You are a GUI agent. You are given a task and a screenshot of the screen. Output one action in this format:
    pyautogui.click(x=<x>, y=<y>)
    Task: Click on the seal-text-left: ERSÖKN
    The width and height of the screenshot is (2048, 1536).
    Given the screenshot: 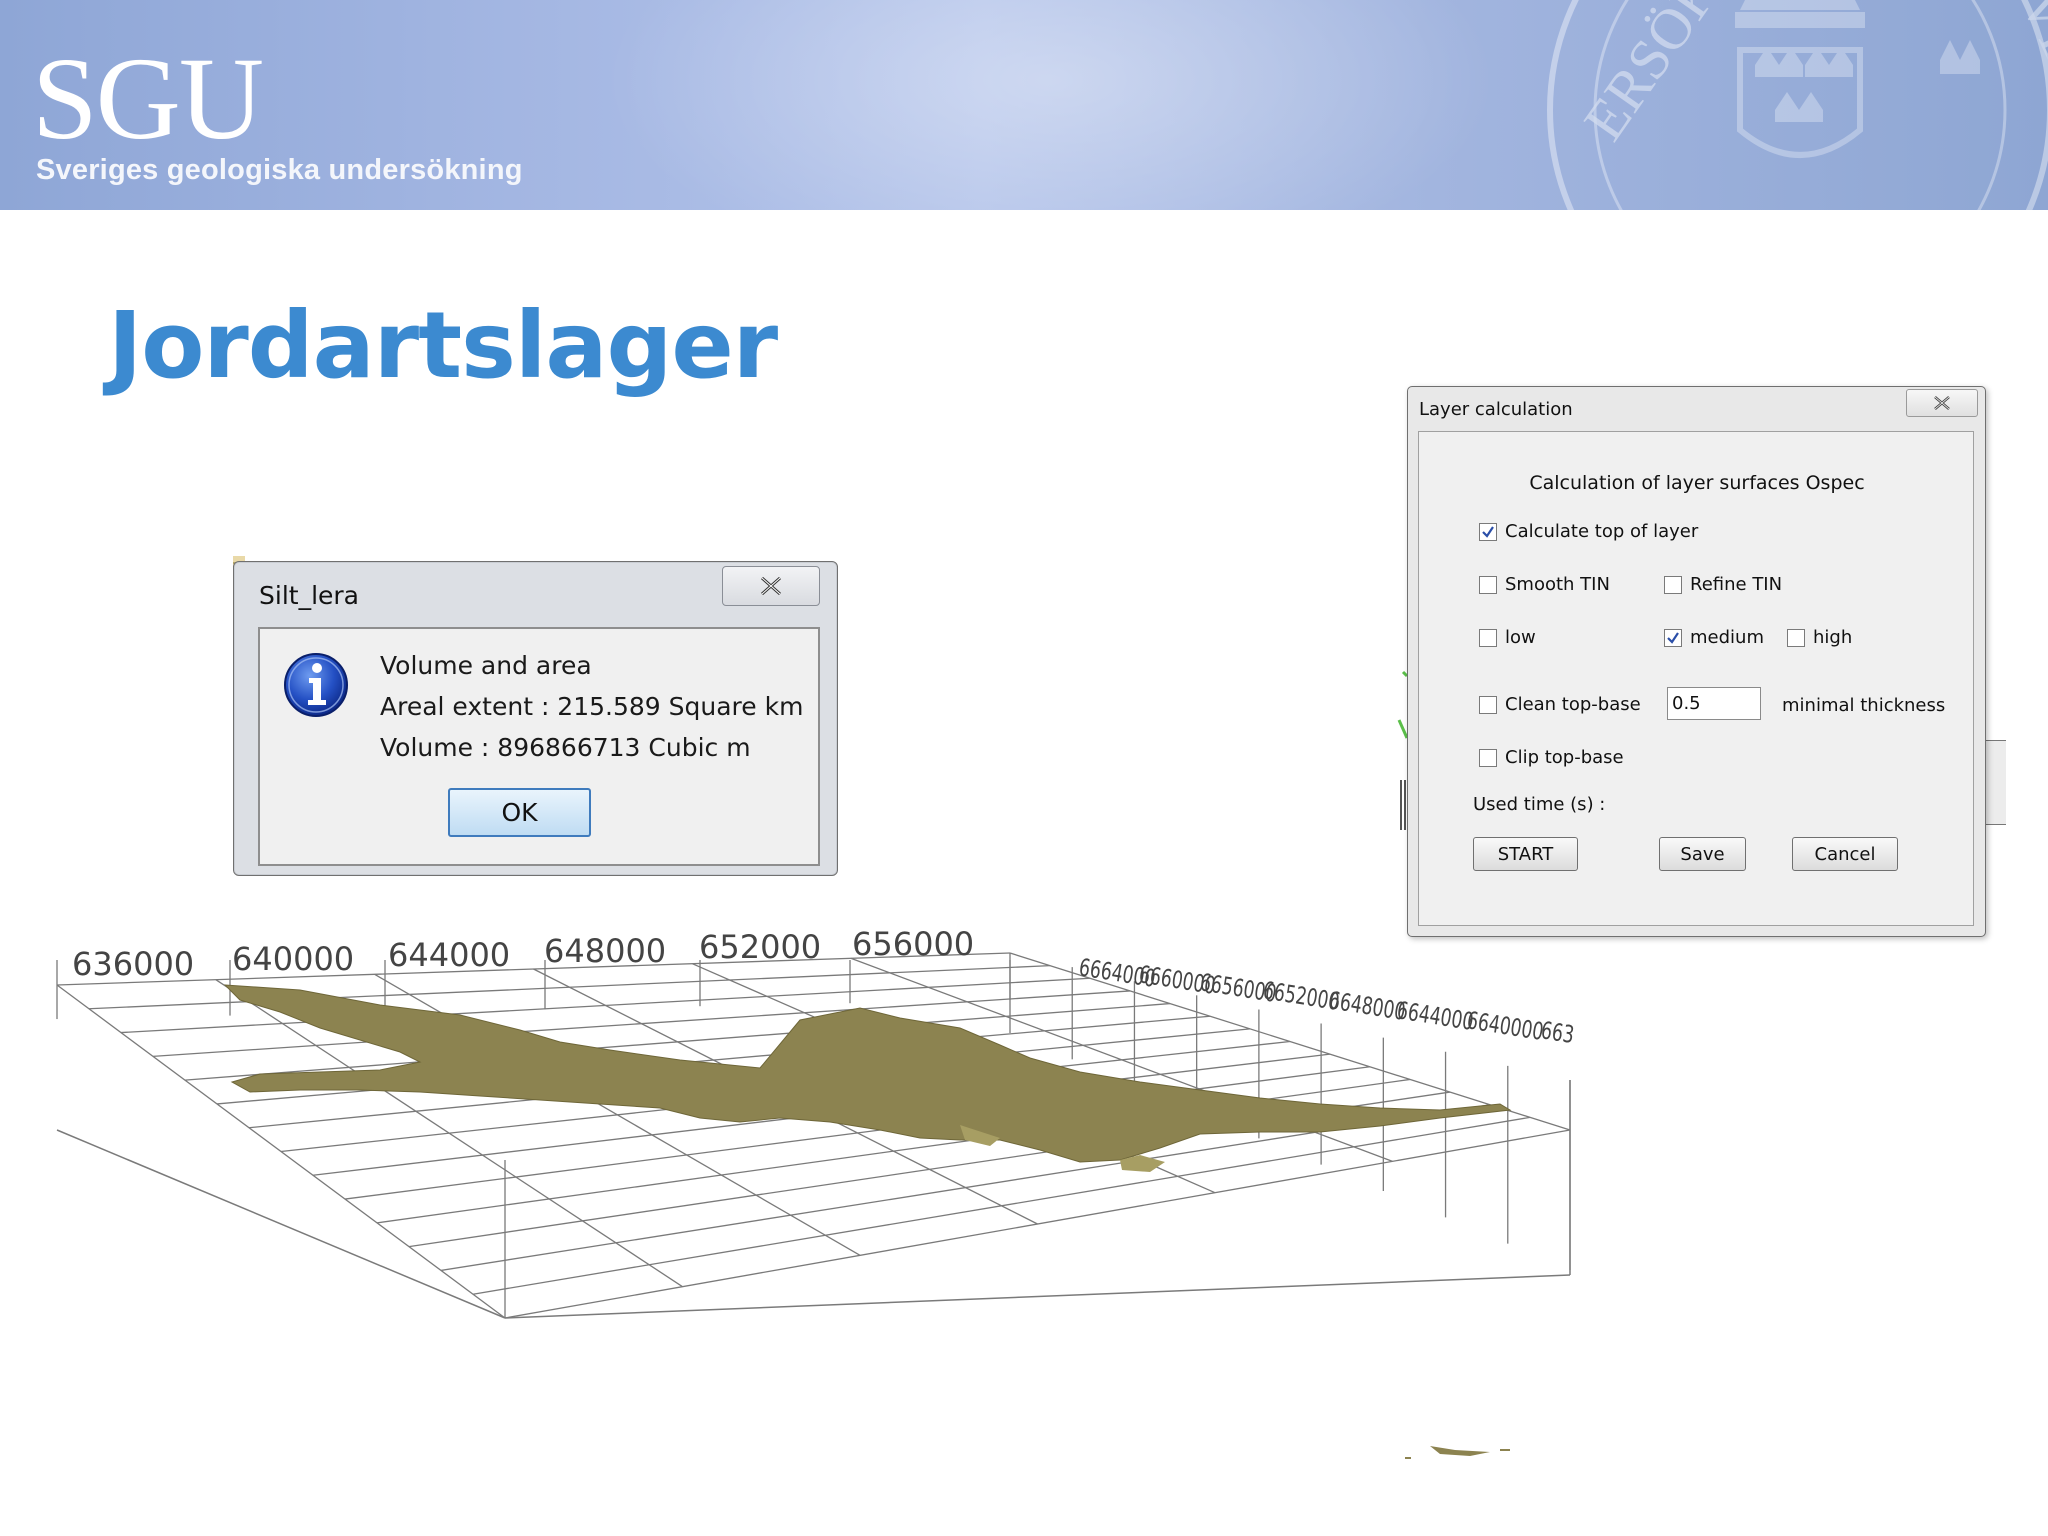 What is the action you would take?
    pyautogui.click(x=1664, y=76)
    